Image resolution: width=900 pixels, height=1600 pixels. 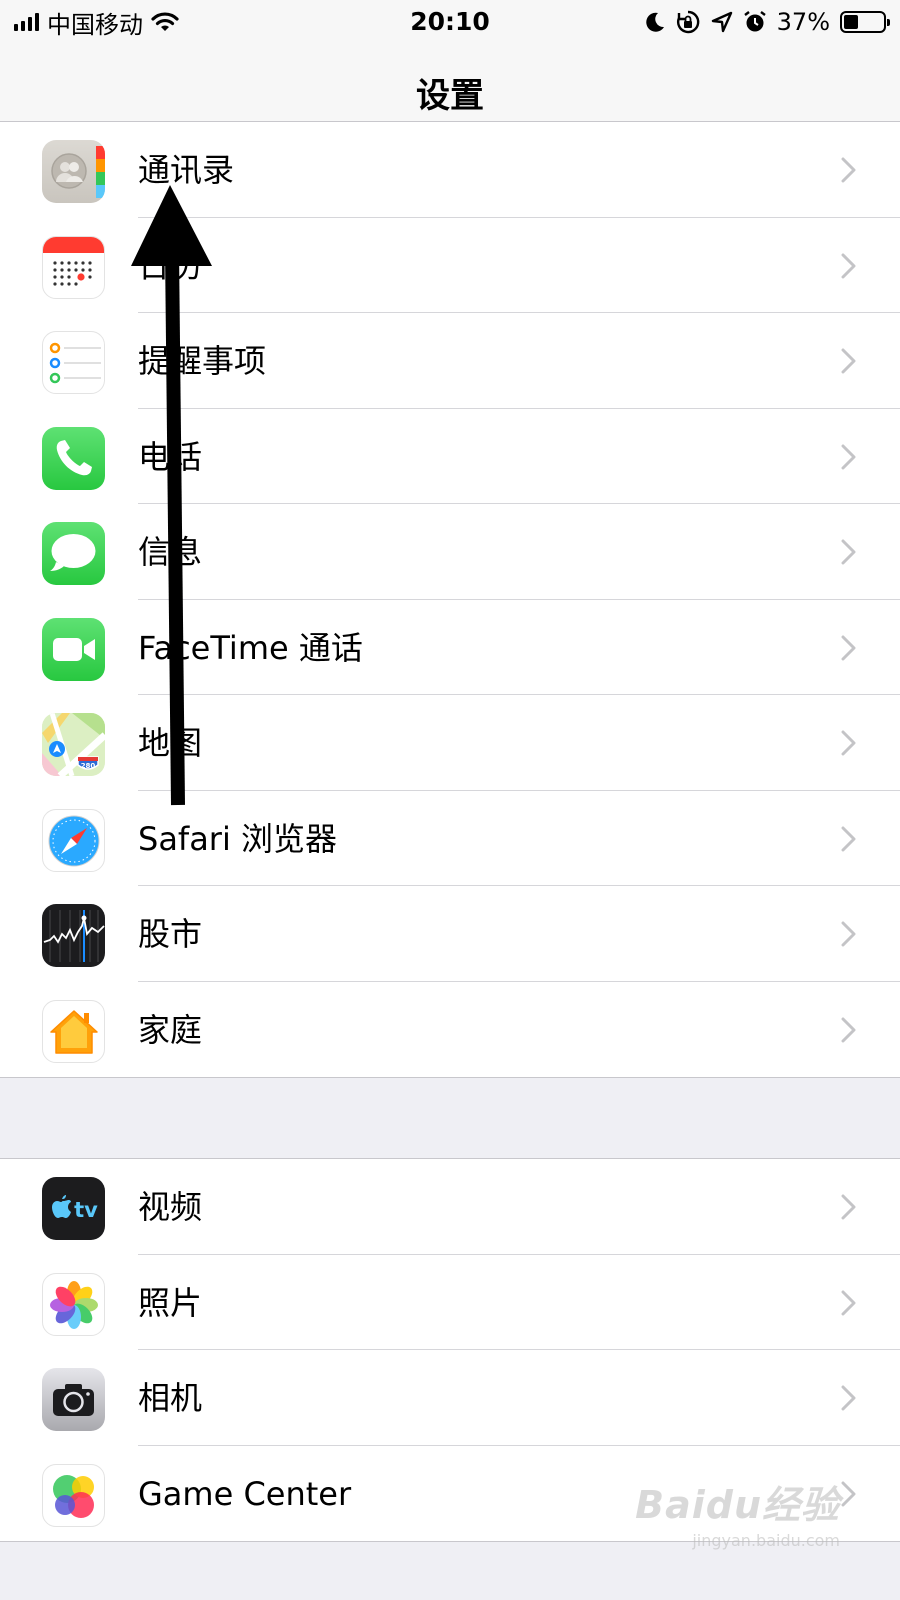 I want to click on maps-icon: 280, so click(x=73, y=744).